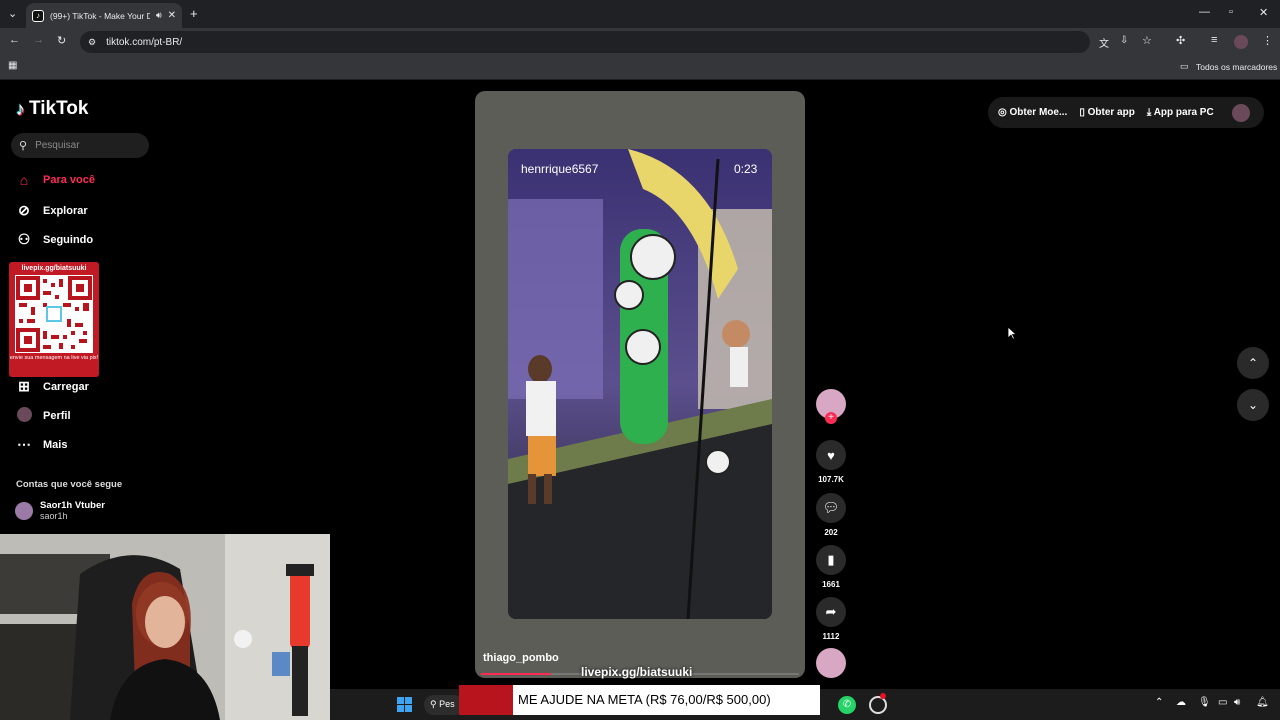 The height and width of the screenshot is (720, 1280). What do you see at coordinates (68, 239) in the screenshot?
I see `sidebar-item-label: Seguindo` at bounding box center [68, 239].